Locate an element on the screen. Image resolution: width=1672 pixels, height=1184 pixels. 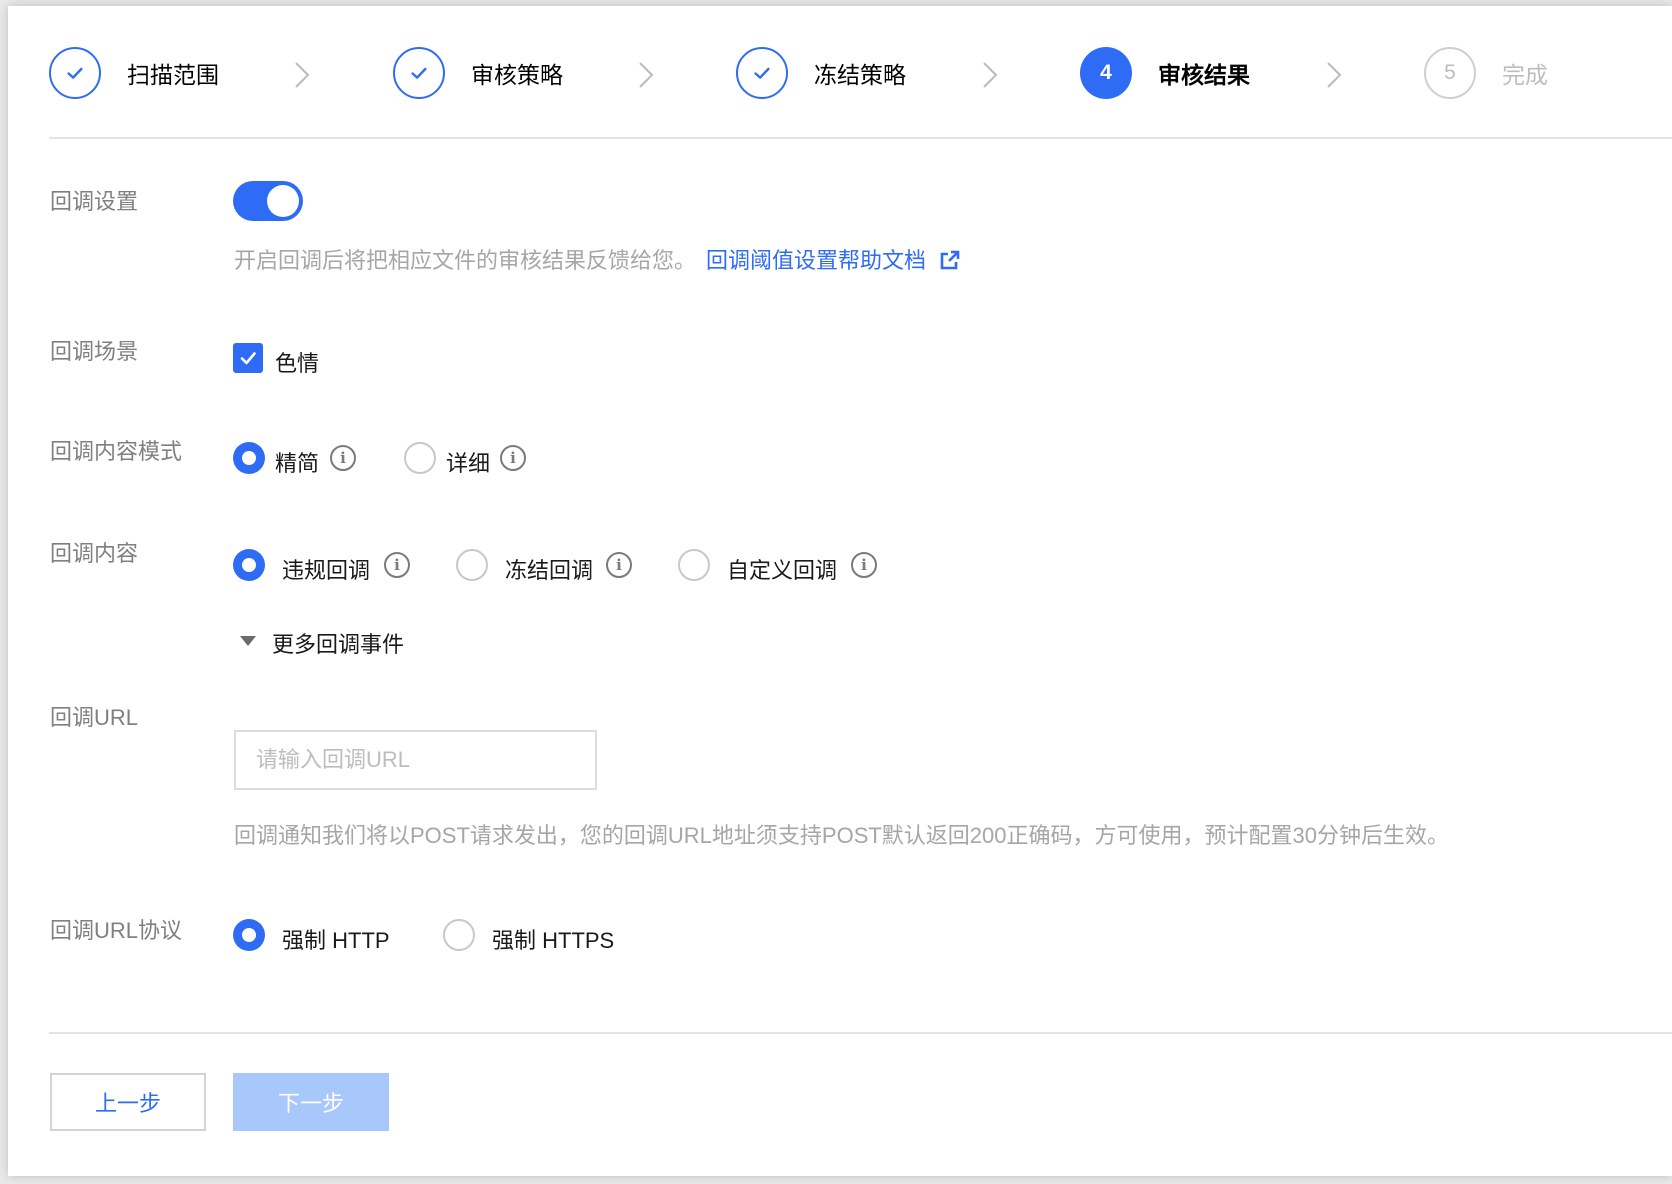
protocol-option-http: 强制 HTTP is located at coordinates (336, 940).